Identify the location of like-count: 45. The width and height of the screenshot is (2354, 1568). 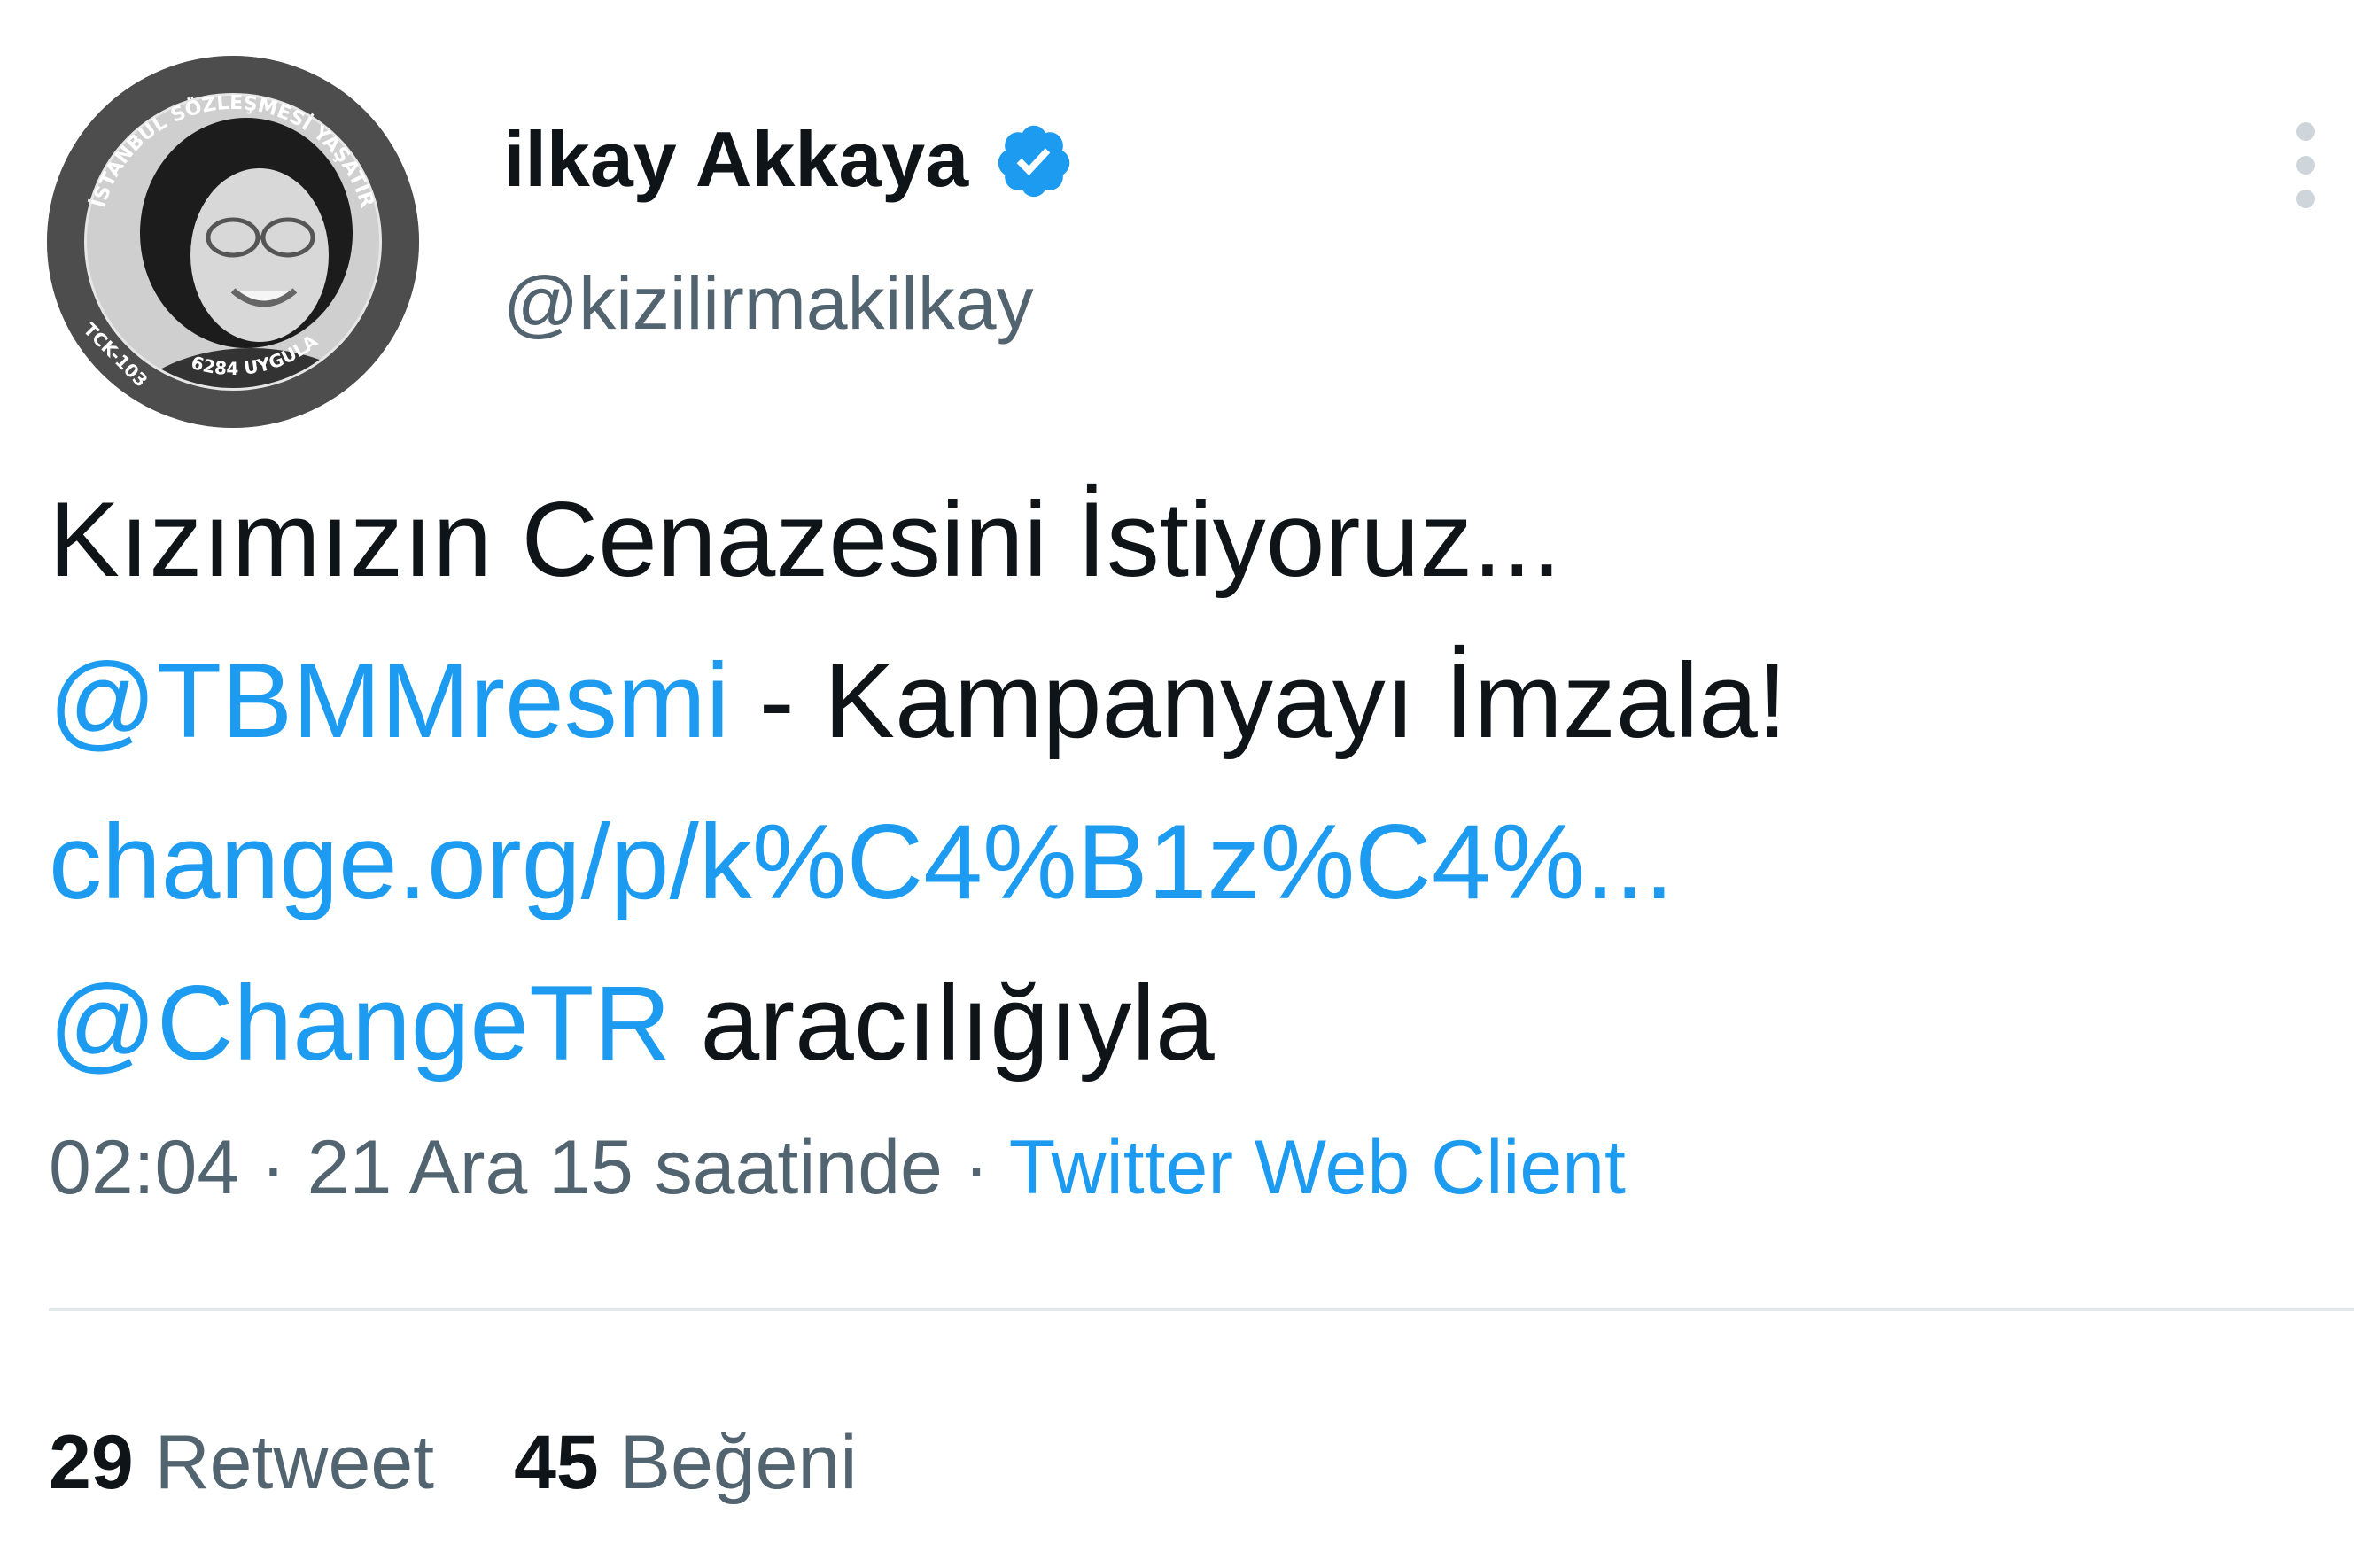
(556, 1462).